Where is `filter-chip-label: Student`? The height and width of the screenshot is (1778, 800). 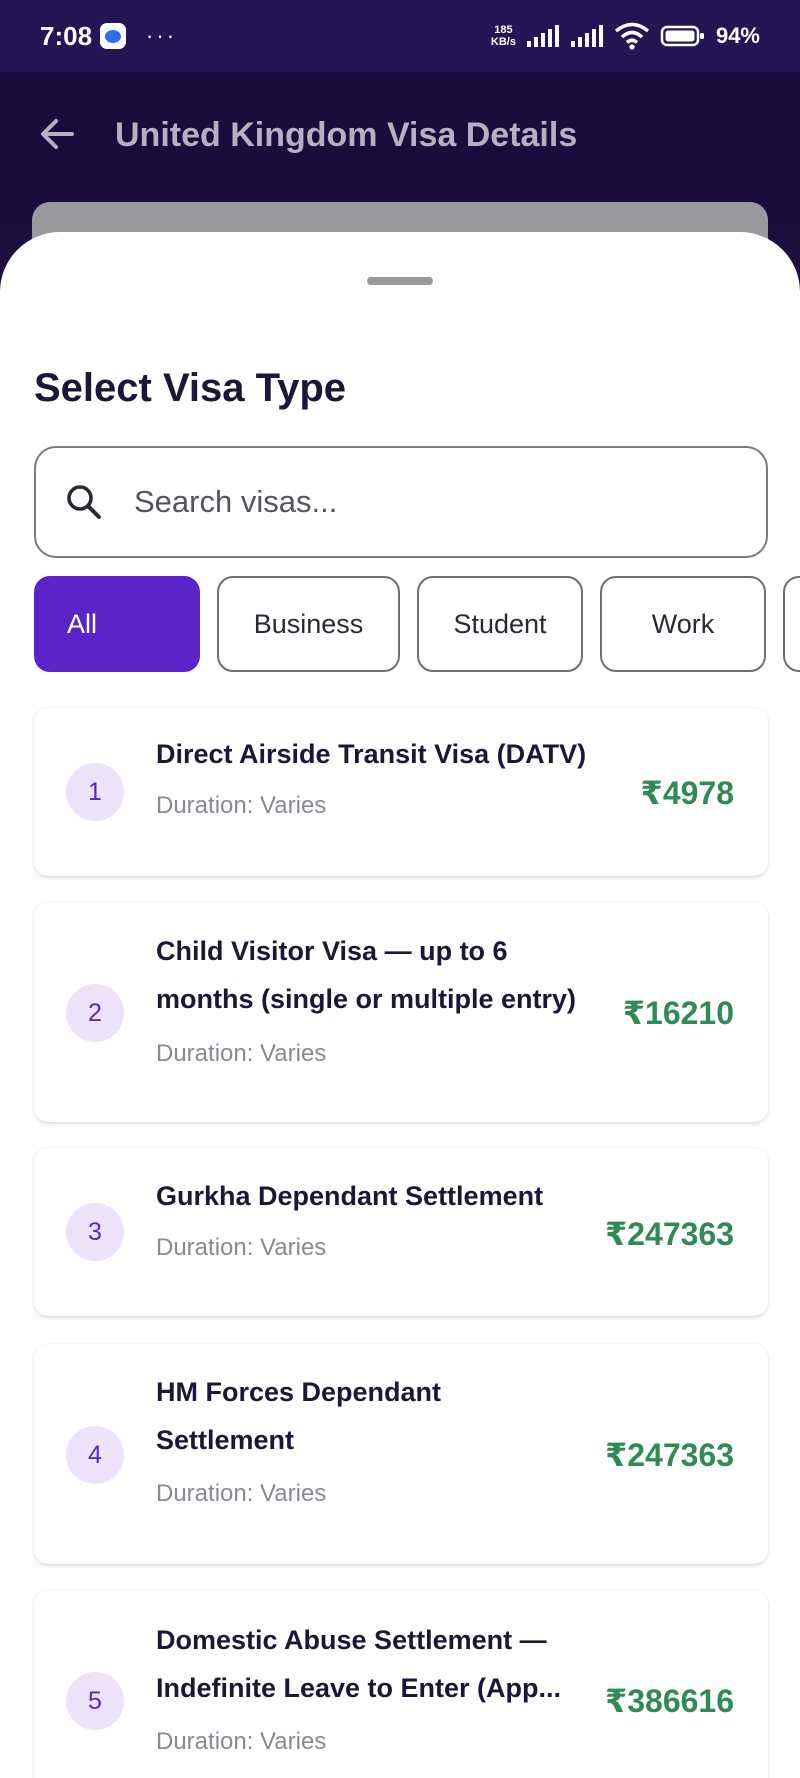 filter-chip-label: Student is located at coordinates (500, 623).